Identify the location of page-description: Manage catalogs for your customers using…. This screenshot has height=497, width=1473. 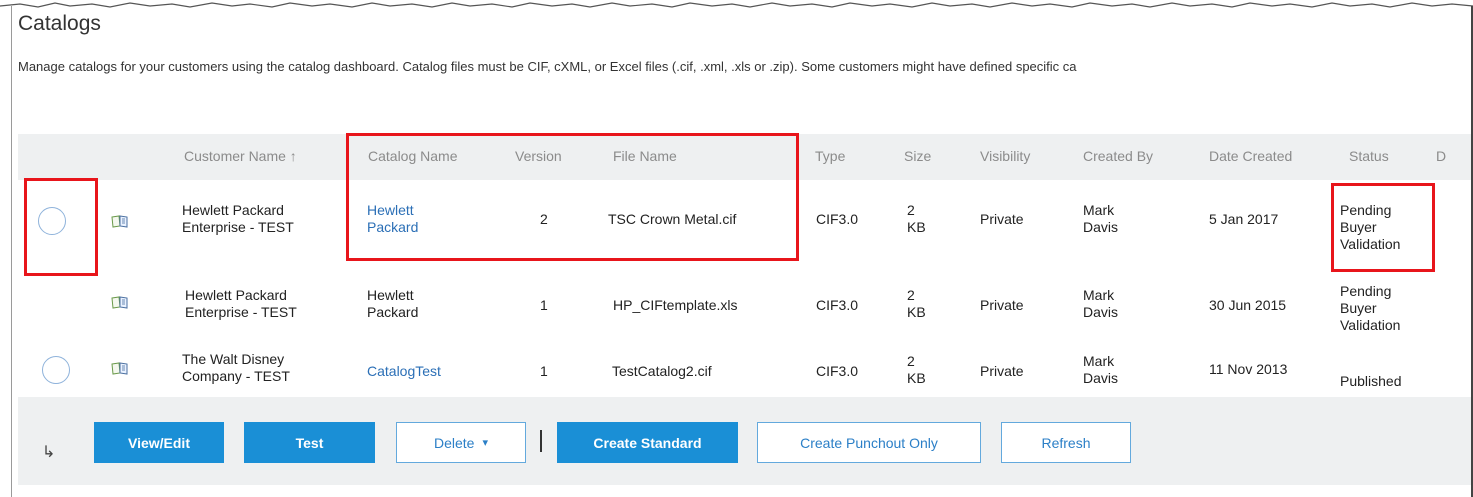
(547, 66).